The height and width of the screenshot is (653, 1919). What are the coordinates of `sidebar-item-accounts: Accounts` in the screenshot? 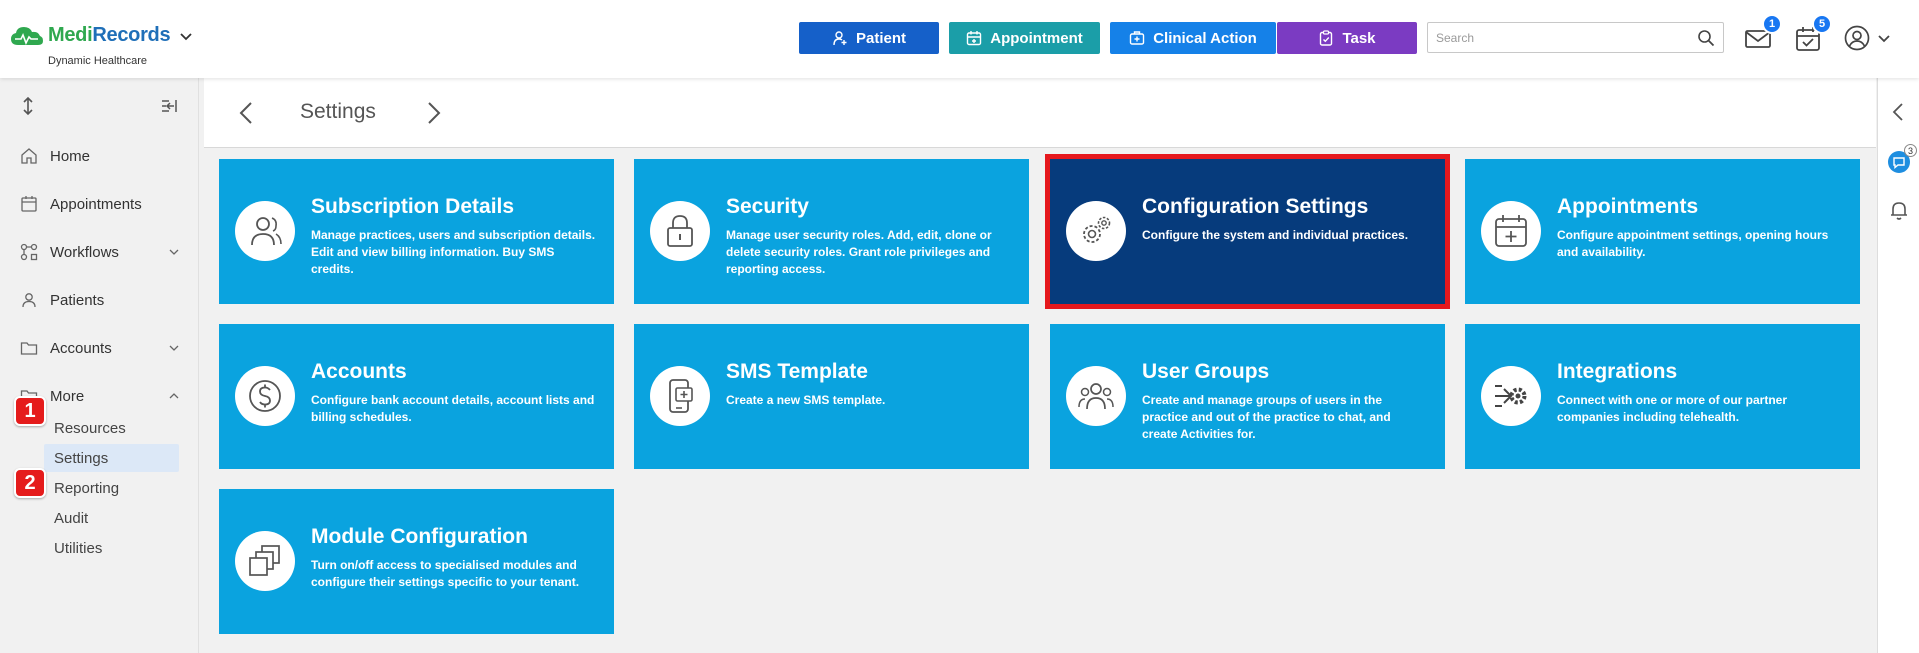 It's located at (100, 348).